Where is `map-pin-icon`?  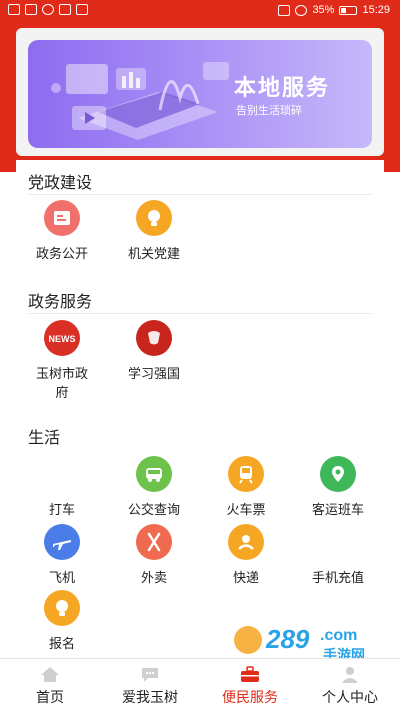
map-pin-icon is located at coordinates (338, 474).